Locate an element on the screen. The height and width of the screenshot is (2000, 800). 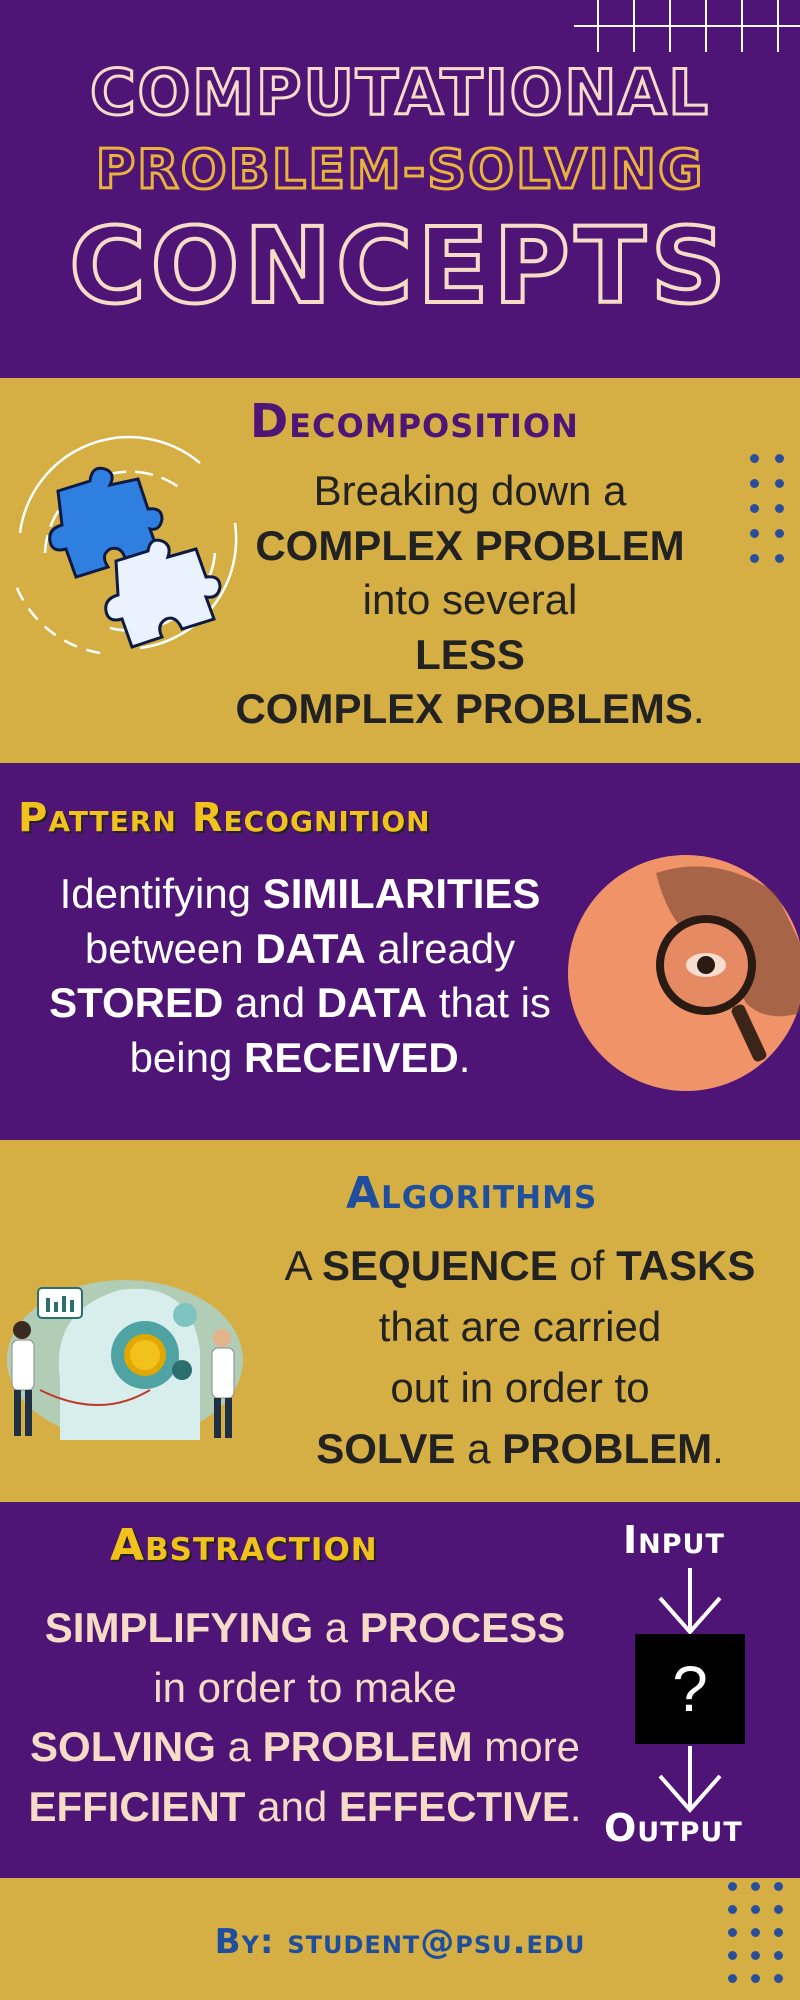
emphasis-text: LESS is located at coordinates (470, 654).